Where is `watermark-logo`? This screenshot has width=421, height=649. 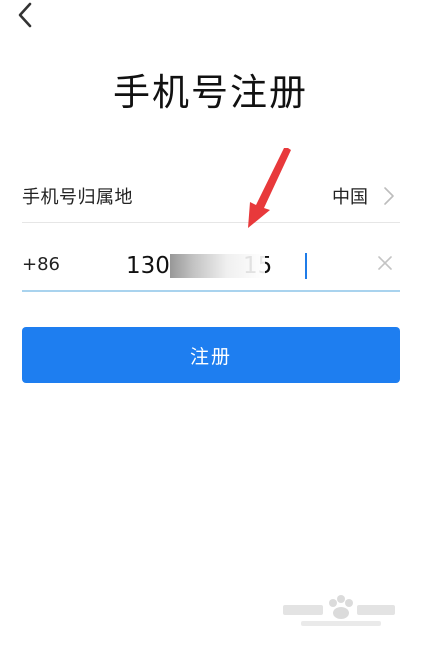 watermark-logo is located at coordinates (339, 610).